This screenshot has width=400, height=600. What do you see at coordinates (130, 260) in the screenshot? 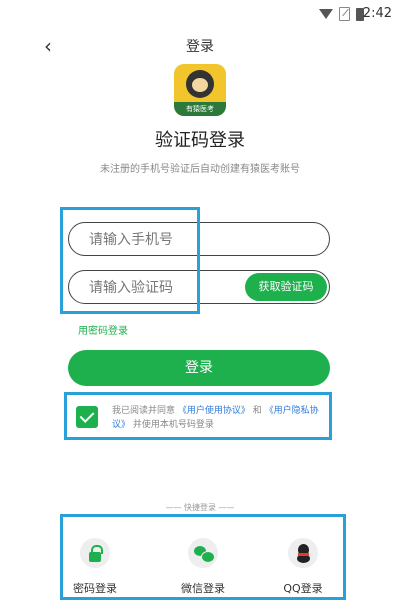
I see `highlight-box-inputs` at bounding box center [130, 260].